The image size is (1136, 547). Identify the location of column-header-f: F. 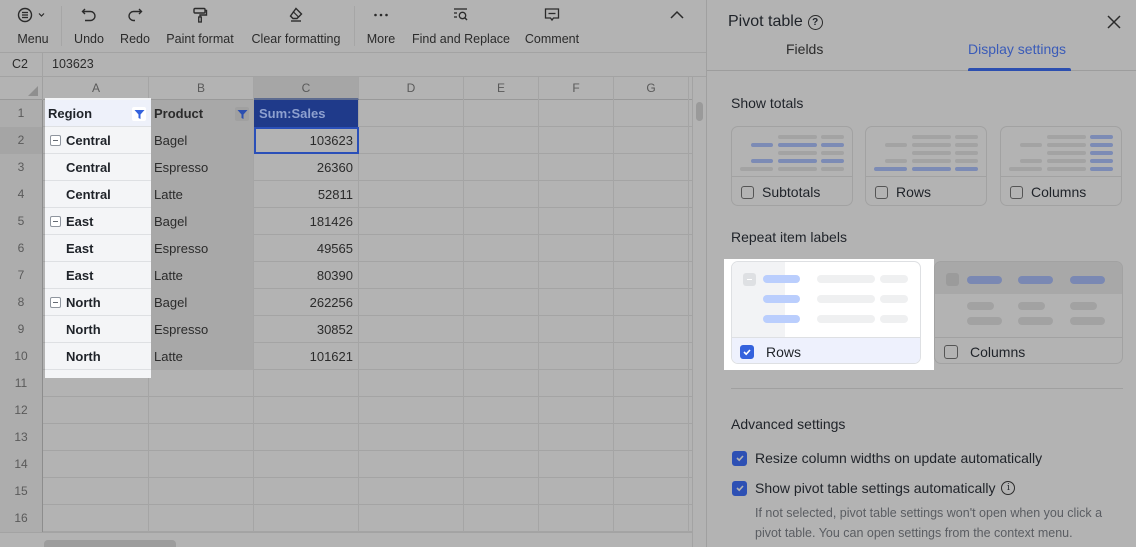
(576, 88).